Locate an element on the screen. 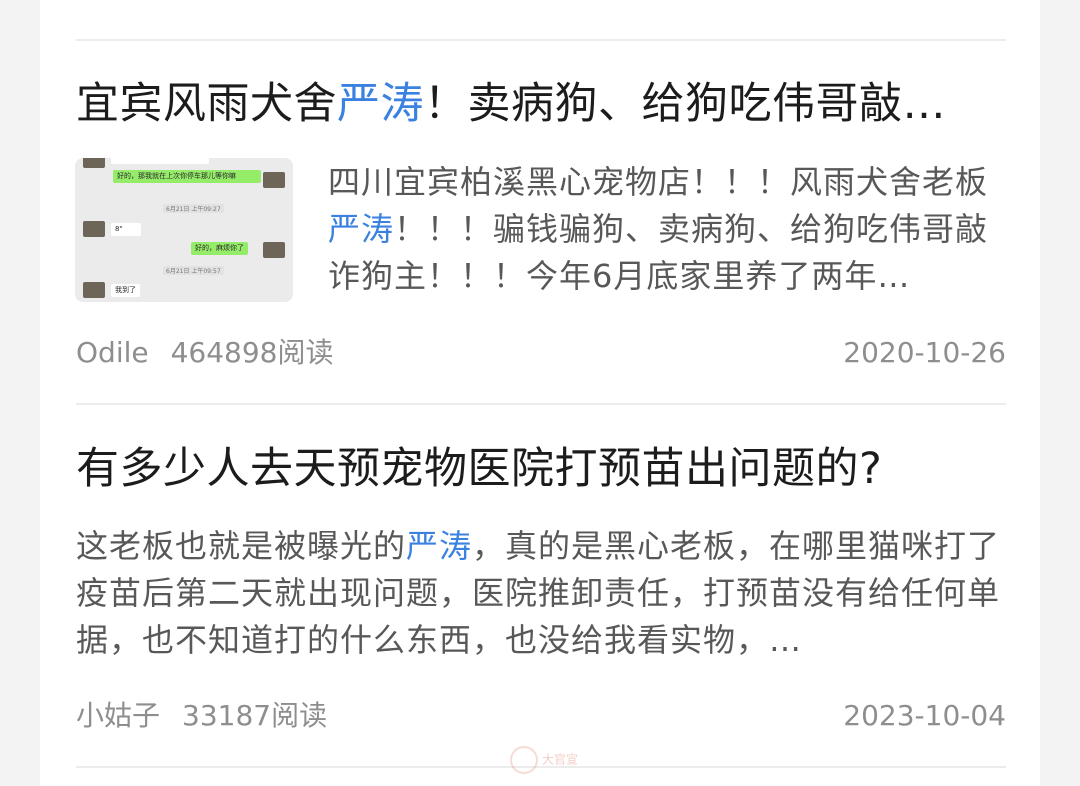 The image size is (1080, 786). top-divider is located at coordinates (541, 40).